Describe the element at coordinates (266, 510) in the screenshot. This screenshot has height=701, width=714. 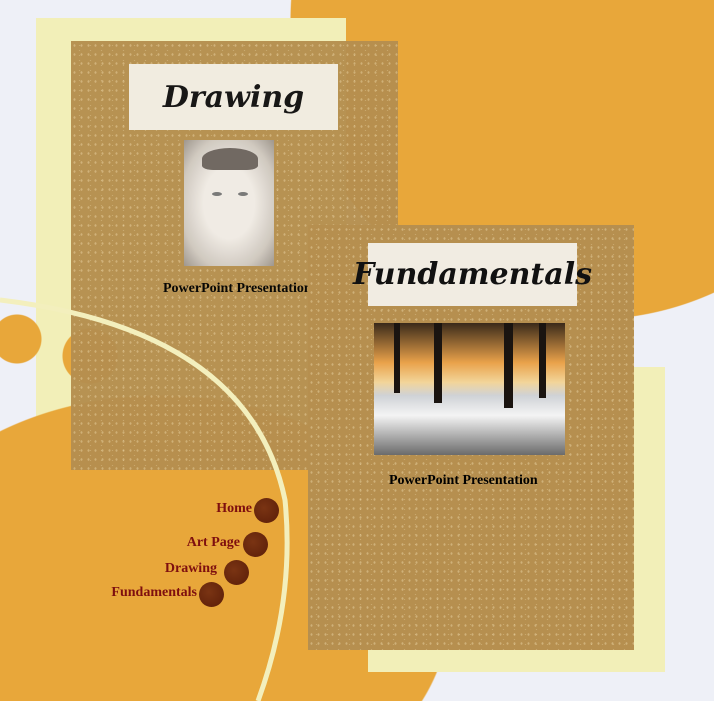
I see `nav-home-bullet-icon` at that location.